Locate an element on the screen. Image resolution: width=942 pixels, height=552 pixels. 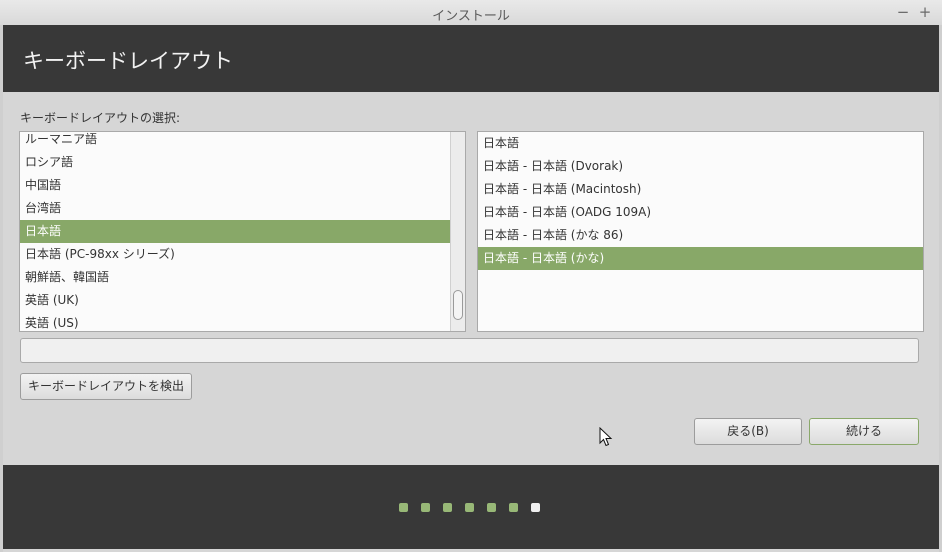
layout-list-item: ルーマニア語 is located at coordinates (235, 141).